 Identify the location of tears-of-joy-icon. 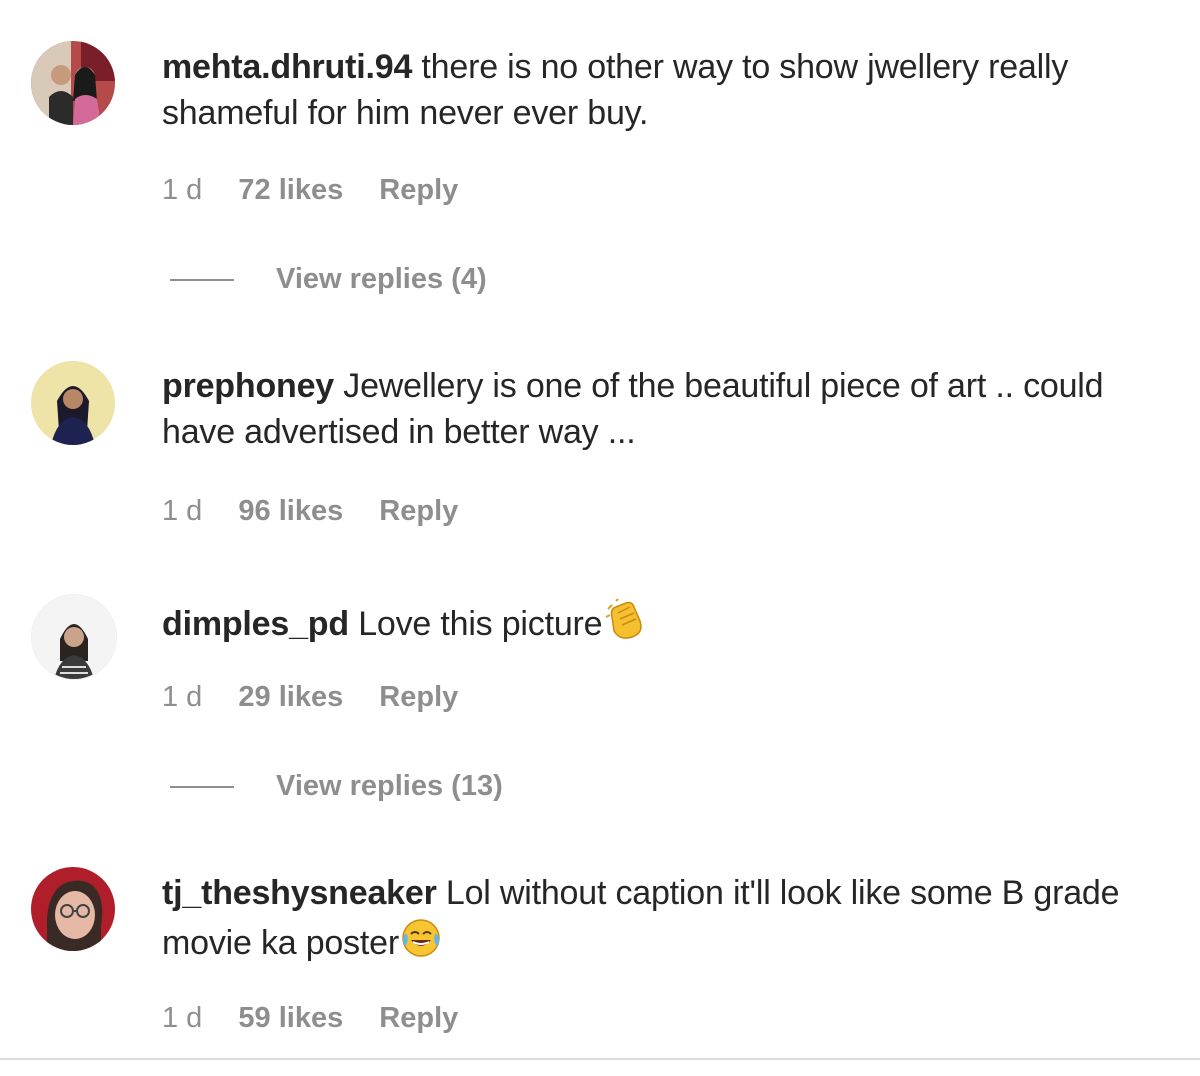
(421, 938).